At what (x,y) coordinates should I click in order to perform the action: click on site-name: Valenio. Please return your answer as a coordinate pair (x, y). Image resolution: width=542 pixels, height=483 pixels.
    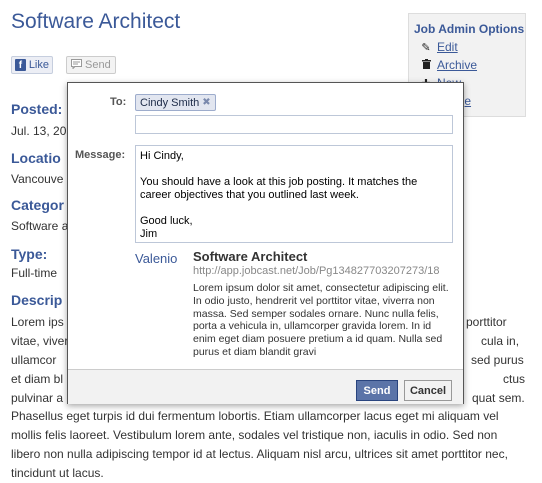
    Looking at the image, I should click on (156, 258).